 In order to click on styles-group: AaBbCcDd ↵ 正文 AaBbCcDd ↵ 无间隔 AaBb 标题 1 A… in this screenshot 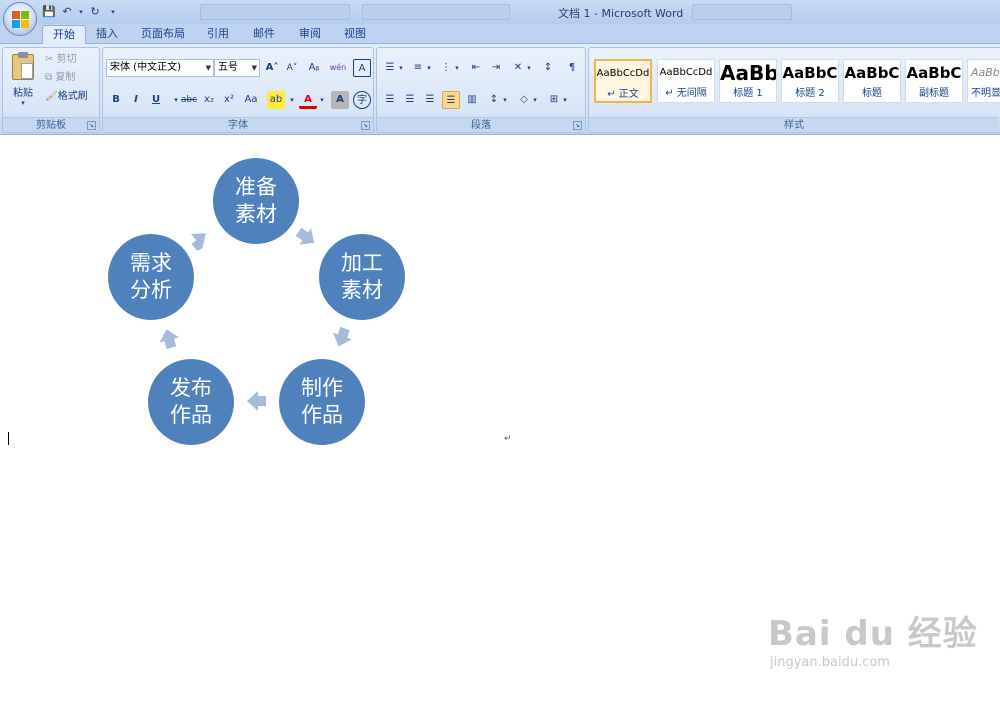, I will do `click(794, 90)`.